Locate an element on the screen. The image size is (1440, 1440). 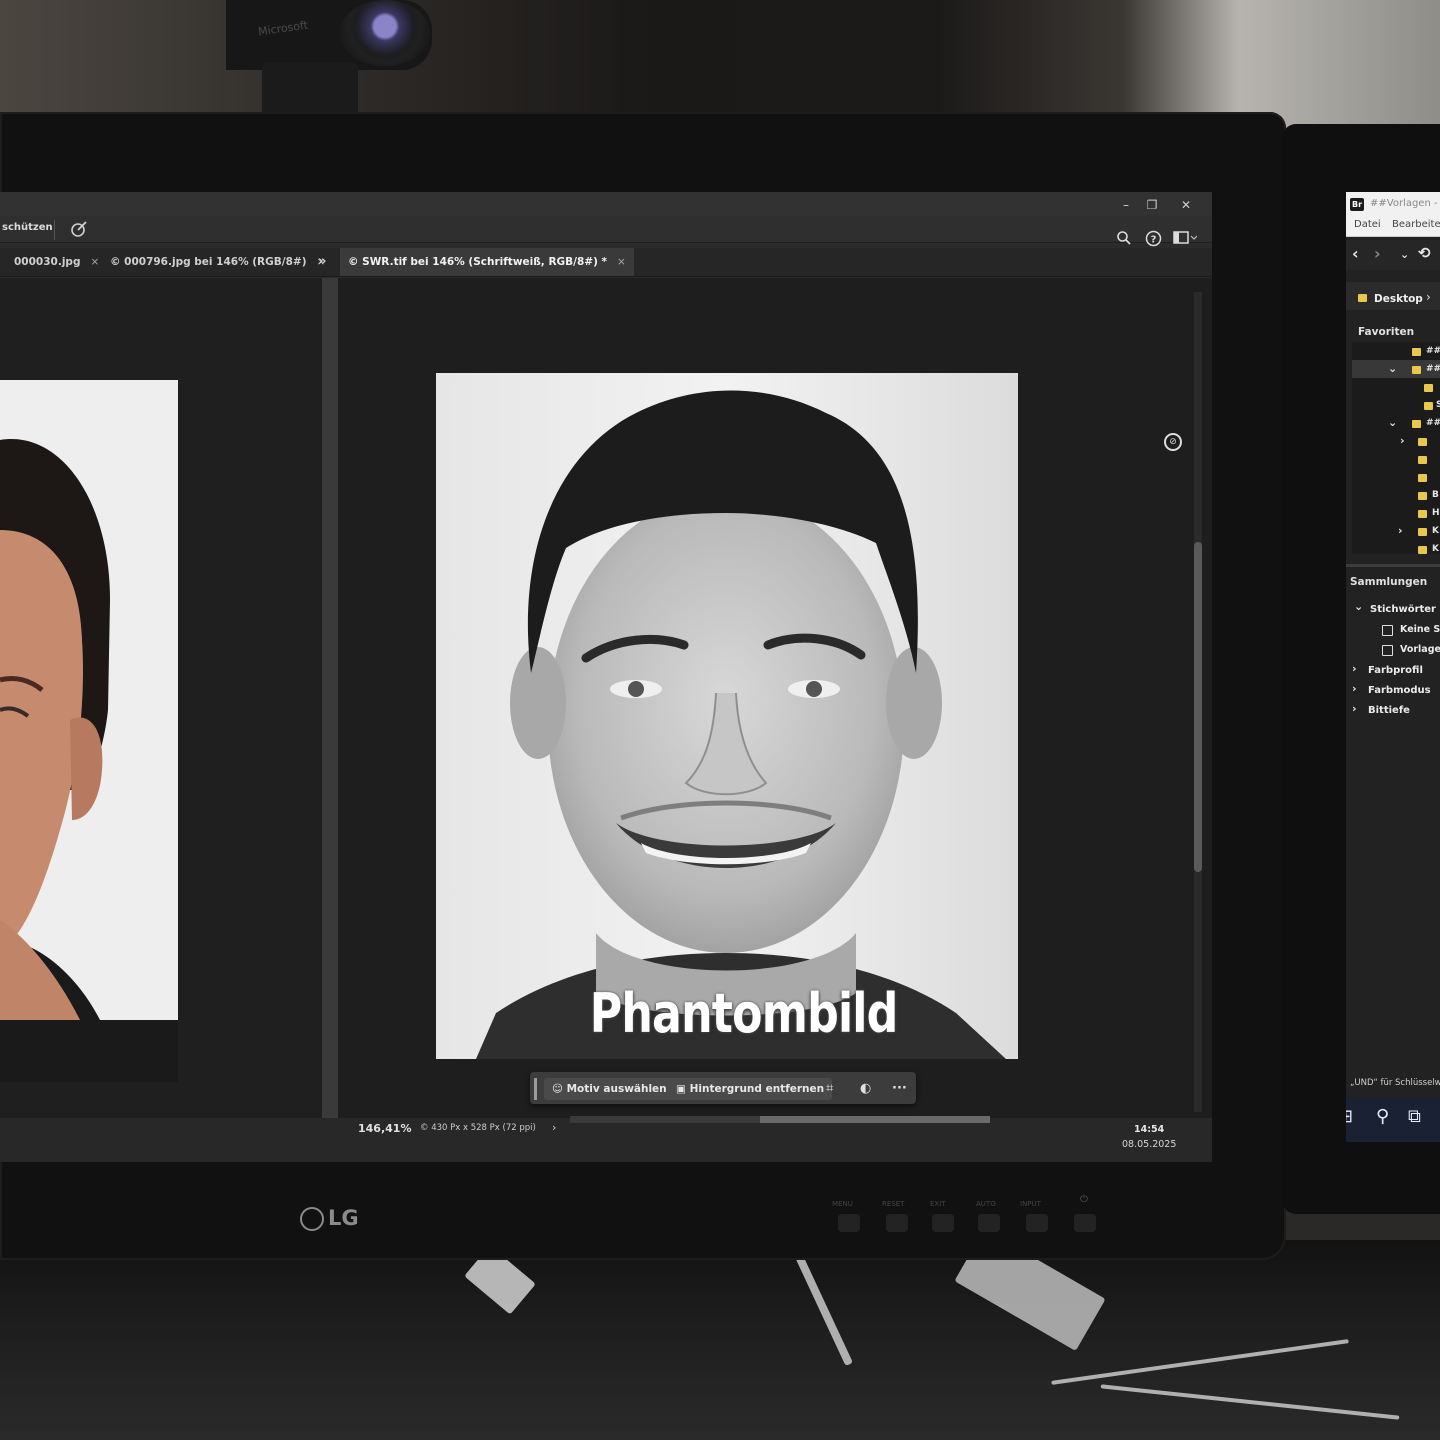
filter-color-profile: Farbprofil is located at coordinates (1395, 670).